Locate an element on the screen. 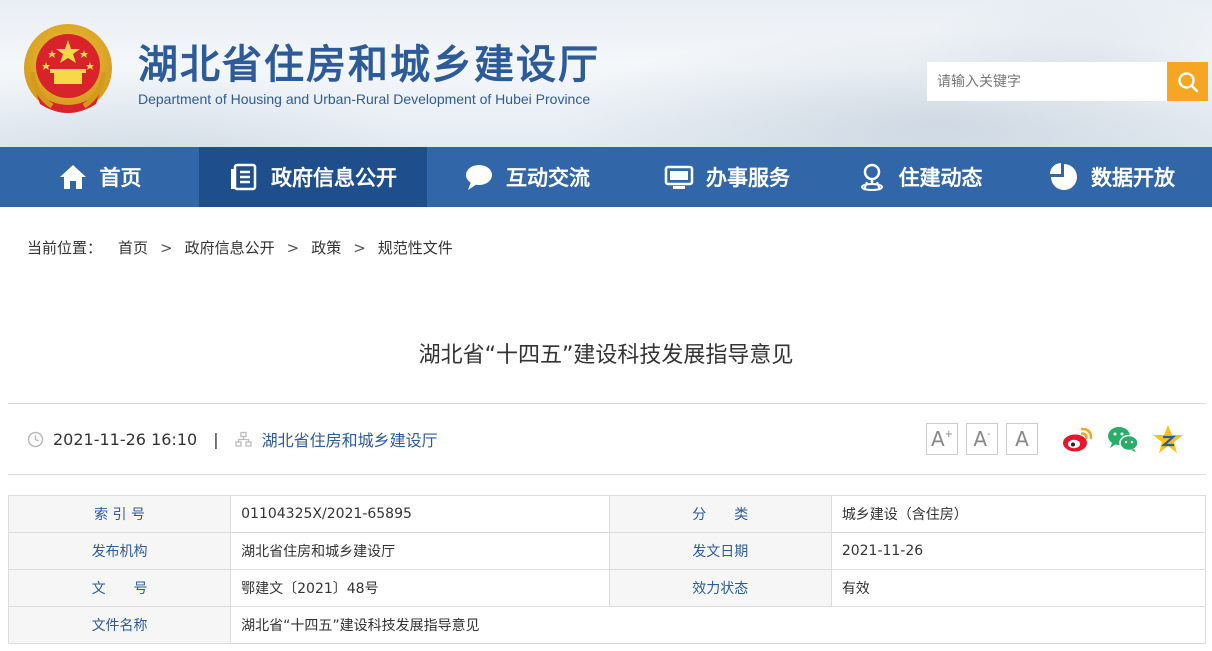 The height and width of the screenshot is (651, 1212). article-meta: 2021-11-26 16:10 | 湖北省住房和城乡建设厅 is located at coordinates (232, 439).